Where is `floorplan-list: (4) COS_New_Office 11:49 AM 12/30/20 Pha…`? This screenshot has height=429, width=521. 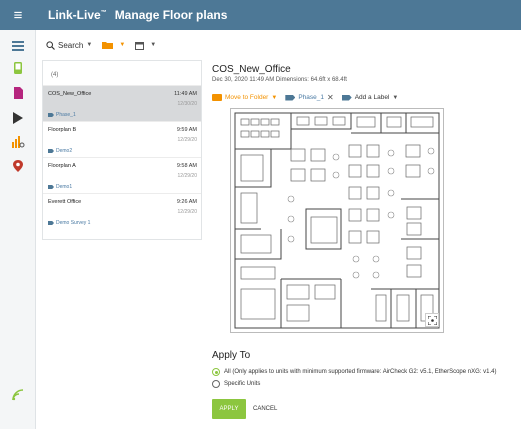
floorplan-list: (4) COS_New_Office 11:49 AM 12/30/20 Pha… is located at coordinates (122, 150).